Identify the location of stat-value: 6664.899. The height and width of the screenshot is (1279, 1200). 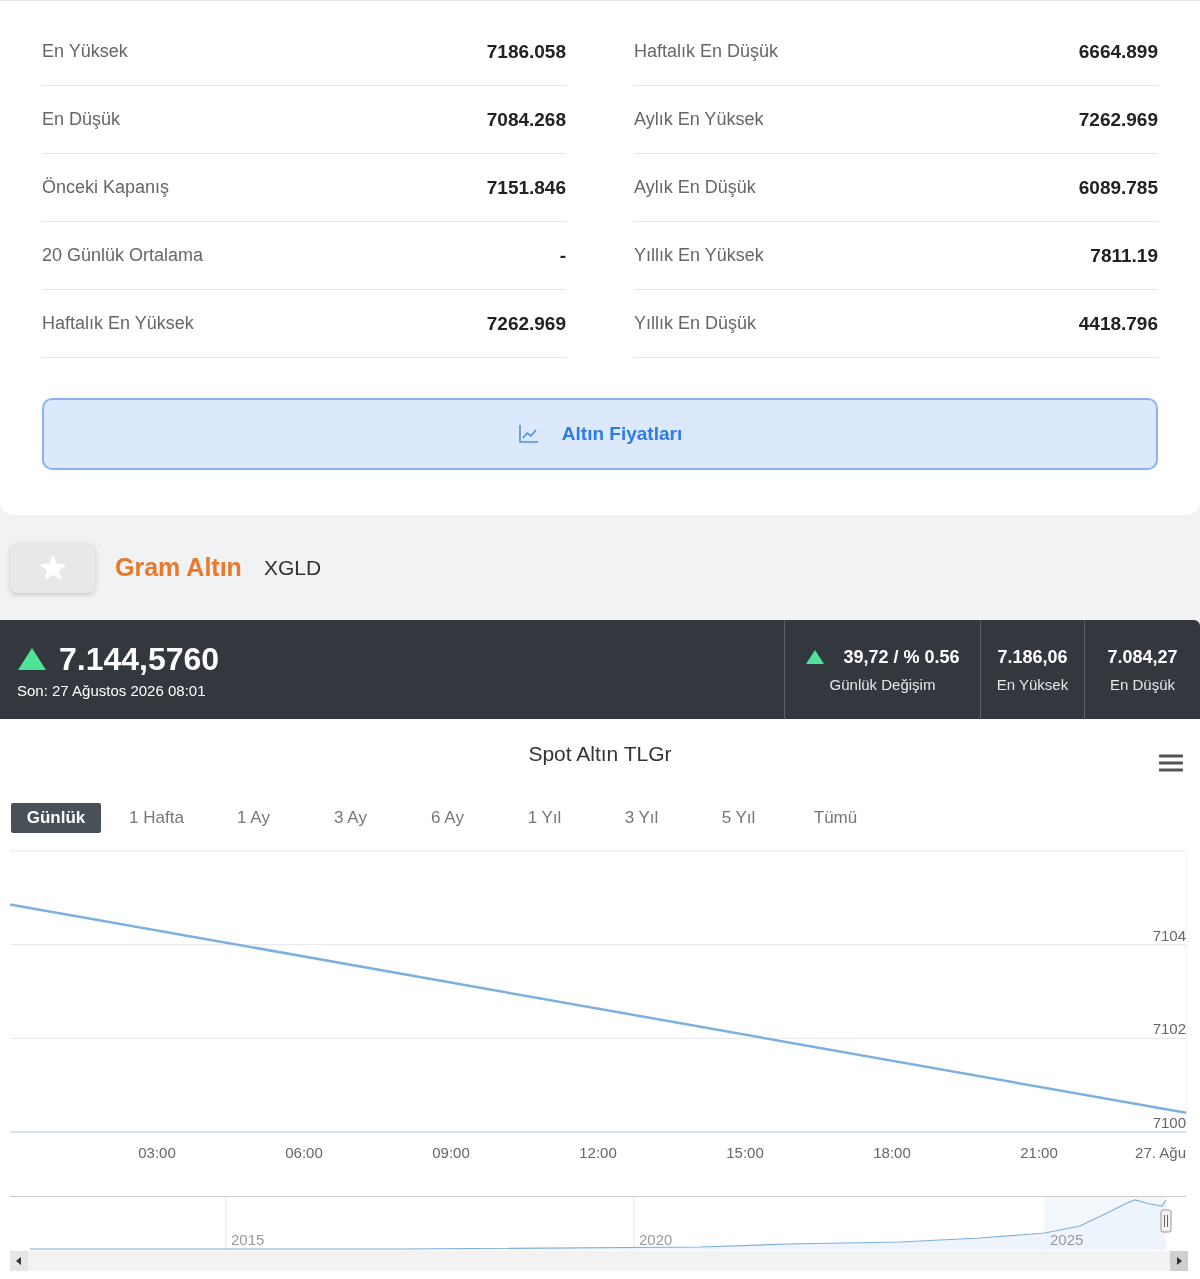
(1118, 51).